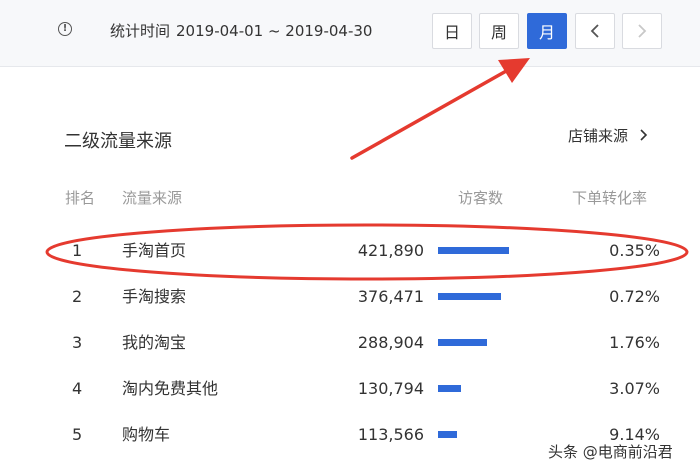 This screenshot has width=700, height=470. I want to click on prev-period-button, so click(595, 31).